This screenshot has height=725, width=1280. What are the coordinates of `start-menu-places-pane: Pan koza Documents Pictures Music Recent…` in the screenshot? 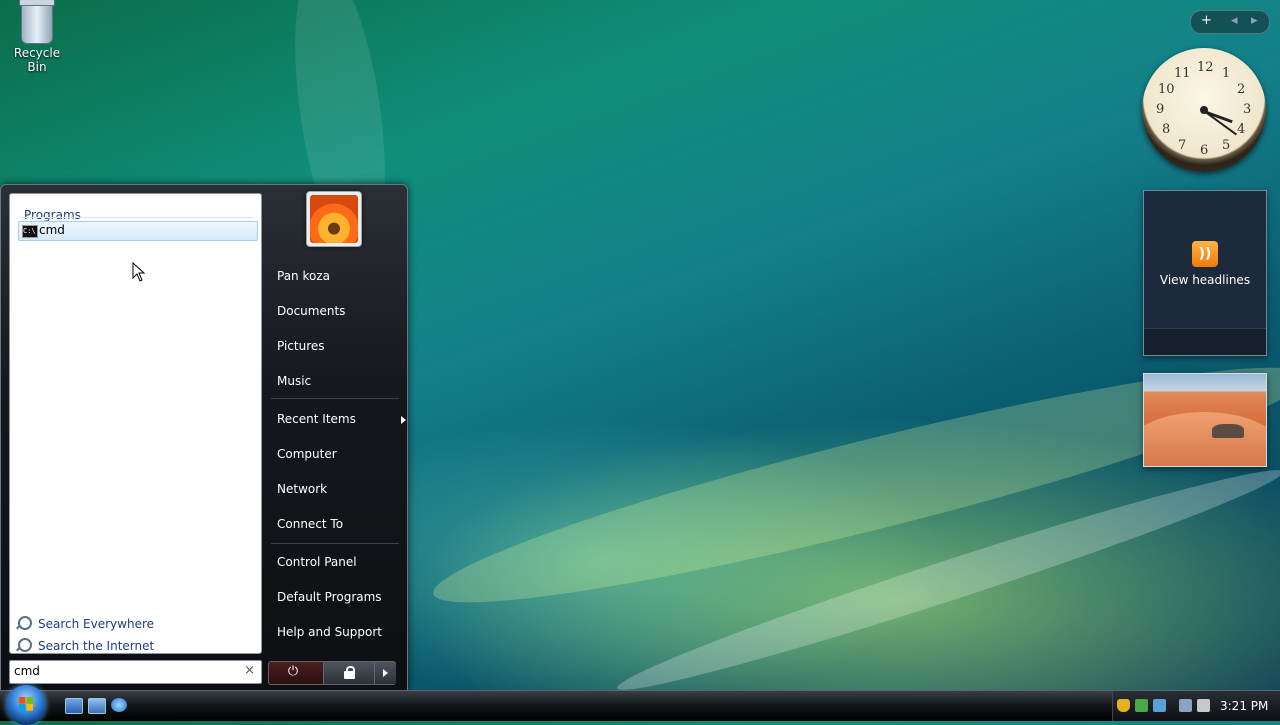 It's located at (335, 438).